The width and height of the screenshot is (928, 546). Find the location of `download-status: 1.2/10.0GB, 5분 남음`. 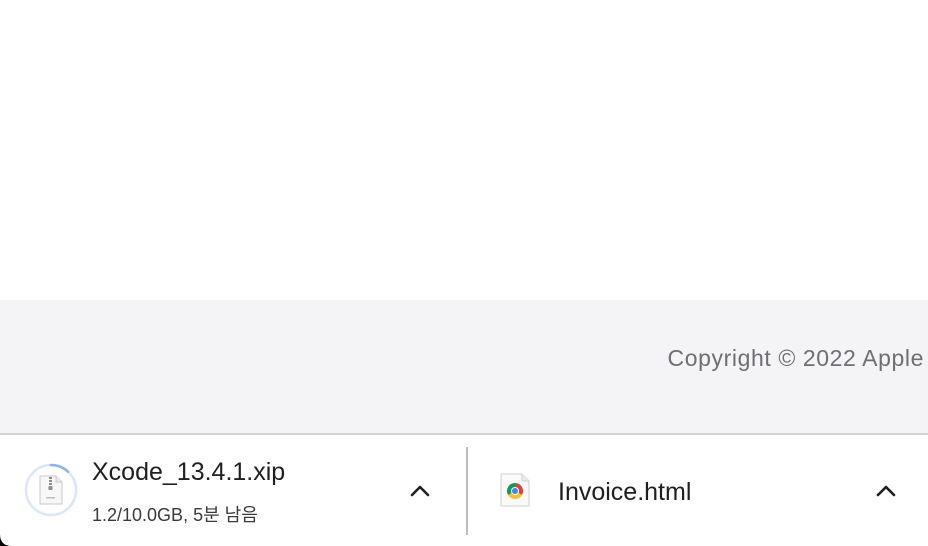

download-status: 1.2/10.0GB, 5분 남음 is located at coordinates (175, 515).